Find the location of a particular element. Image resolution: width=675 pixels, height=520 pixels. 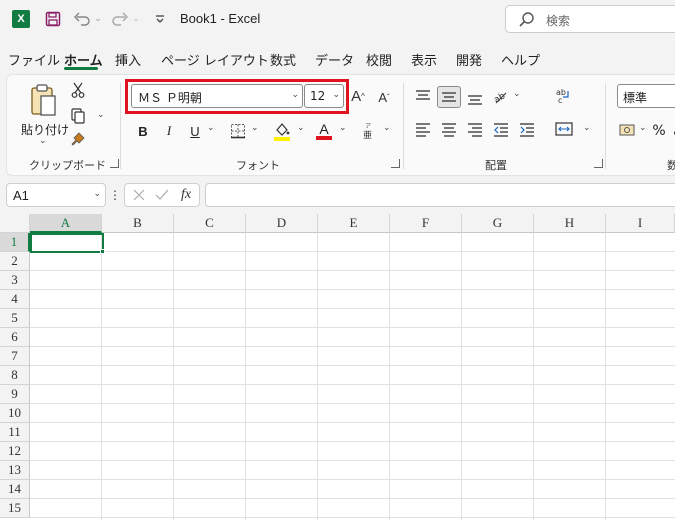

active-tab-indicator is located at coordinates (81, 68).